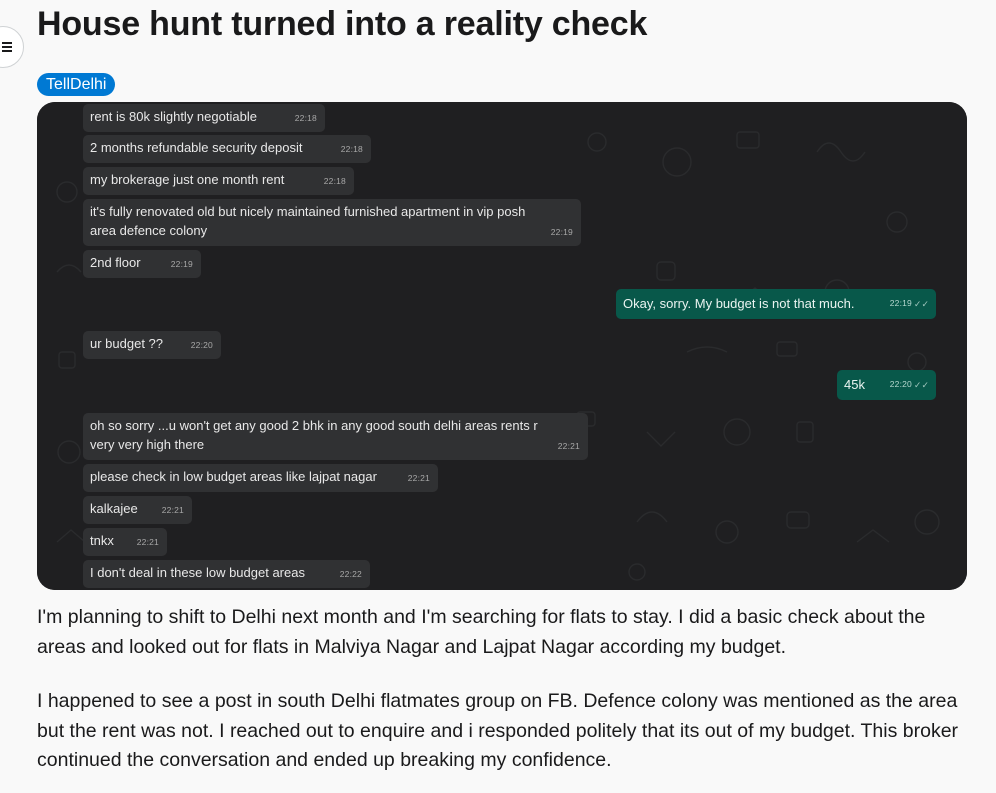  Describe the element at coordinates (342, 24) in the screenshot. I see `post-title: House hunt turned into a reality check` at that location.